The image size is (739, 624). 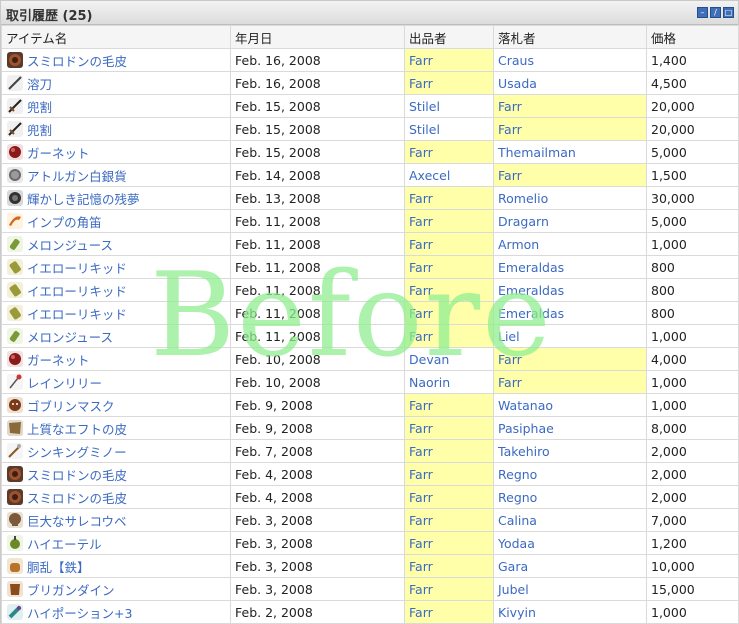 What do you see at coordinates (71, 405) in the screenshot?
I see `item-link: ゴブリンマスク` at bounding box center [71, 405].